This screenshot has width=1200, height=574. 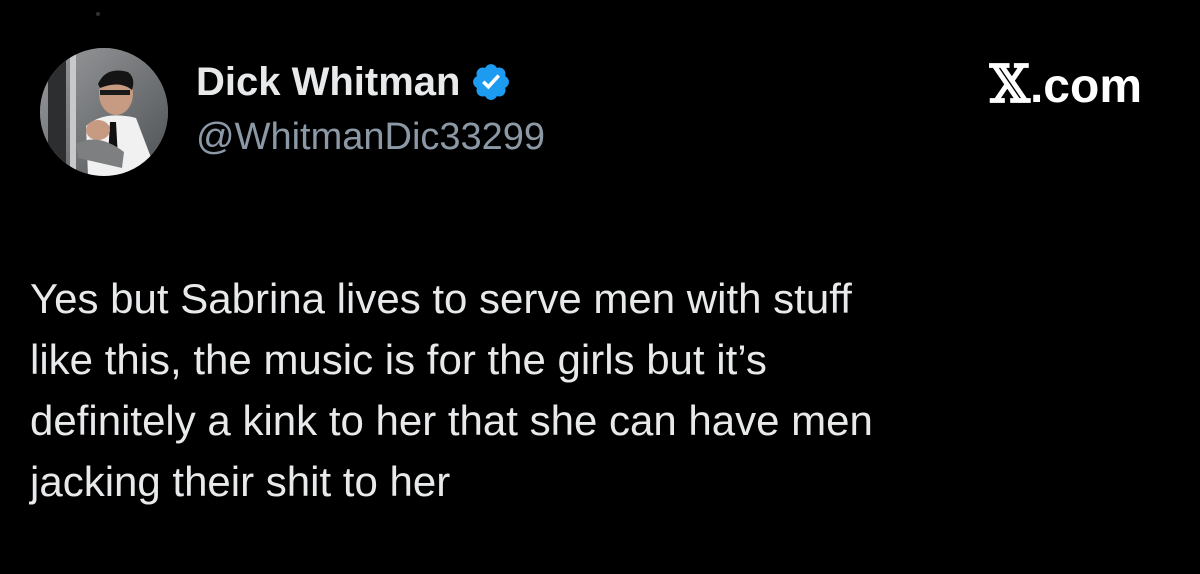 I want to click on avatar, so click(x=104, y=112).